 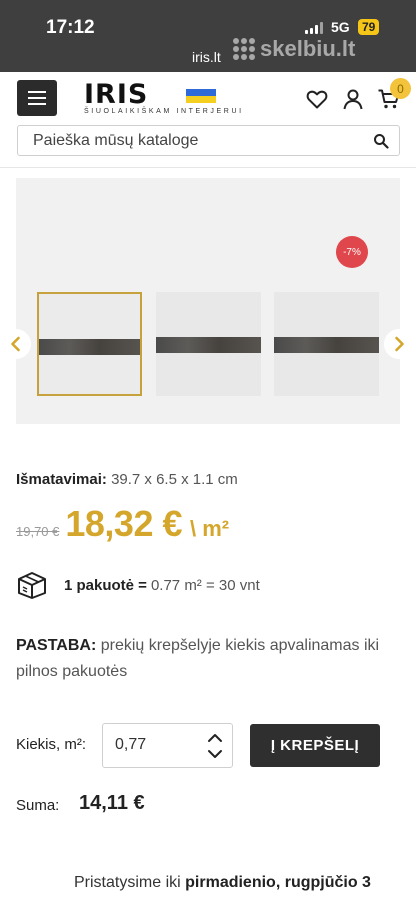 I want to click on package-info: 1 pakuotė = 0.77 m² = 30 vnt, so click(x=138, y=585).